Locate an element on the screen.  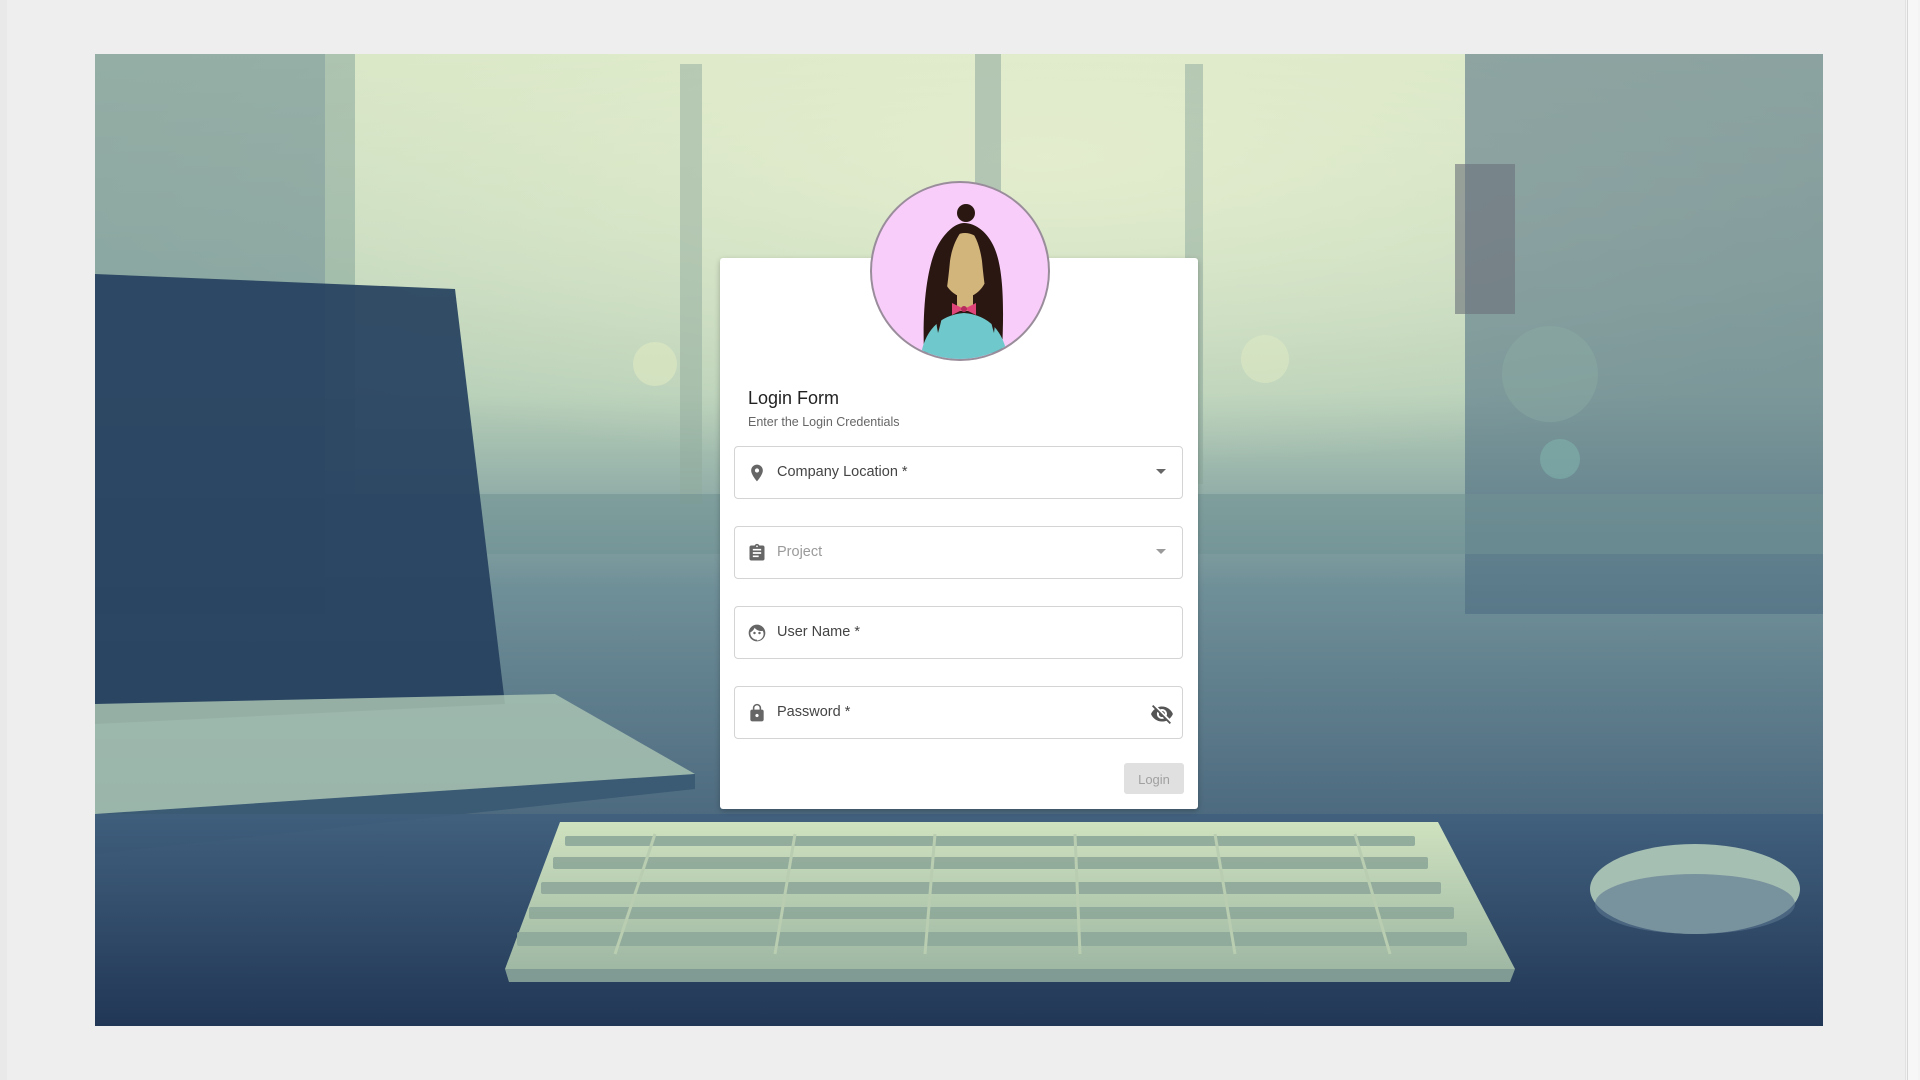
company-location-label: Company Location * is located at coordinates (842, 472).